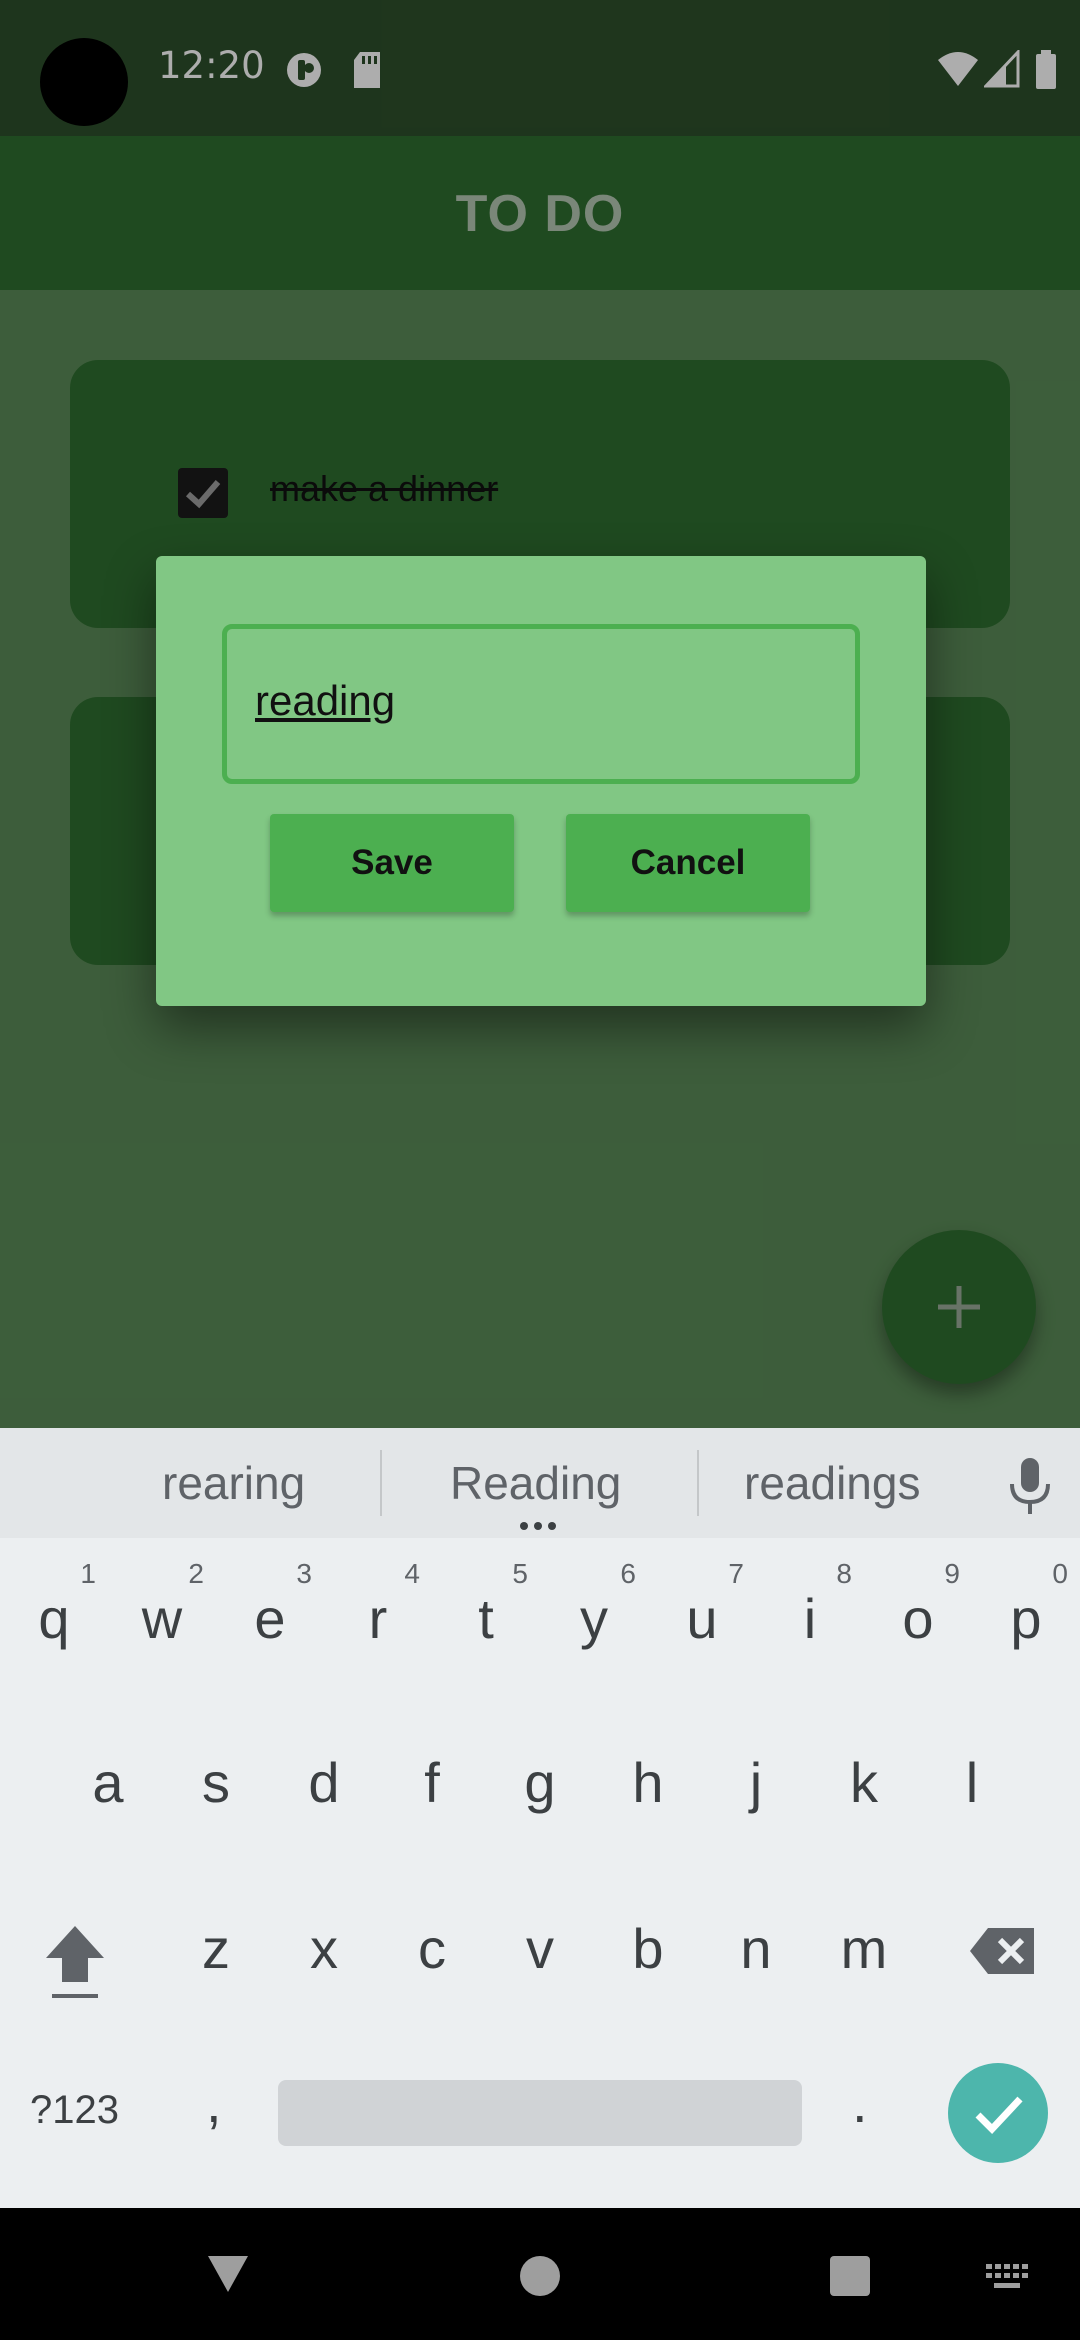 The height and width of the screenshot is (2340, 1080). Describe the element at coordinates (850, 2276) in the screenshot. I see `recents-icon` at that location.